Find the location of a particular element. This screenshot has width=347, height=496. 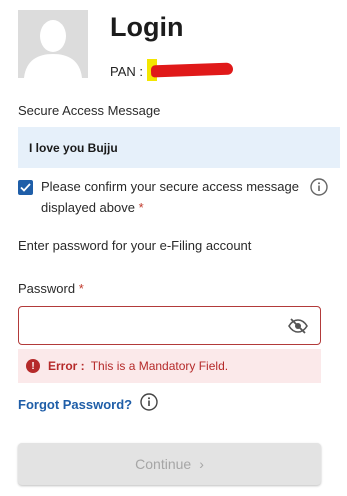

pan-redaction is located at coordinates (192, 70).